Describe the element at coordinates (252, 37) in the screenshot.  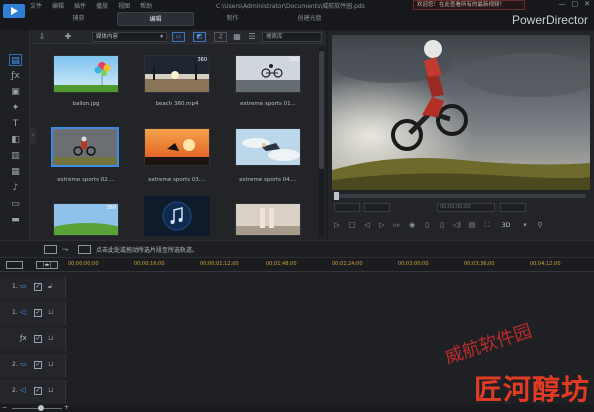
I see `list-view-icon: ☰` at that location.